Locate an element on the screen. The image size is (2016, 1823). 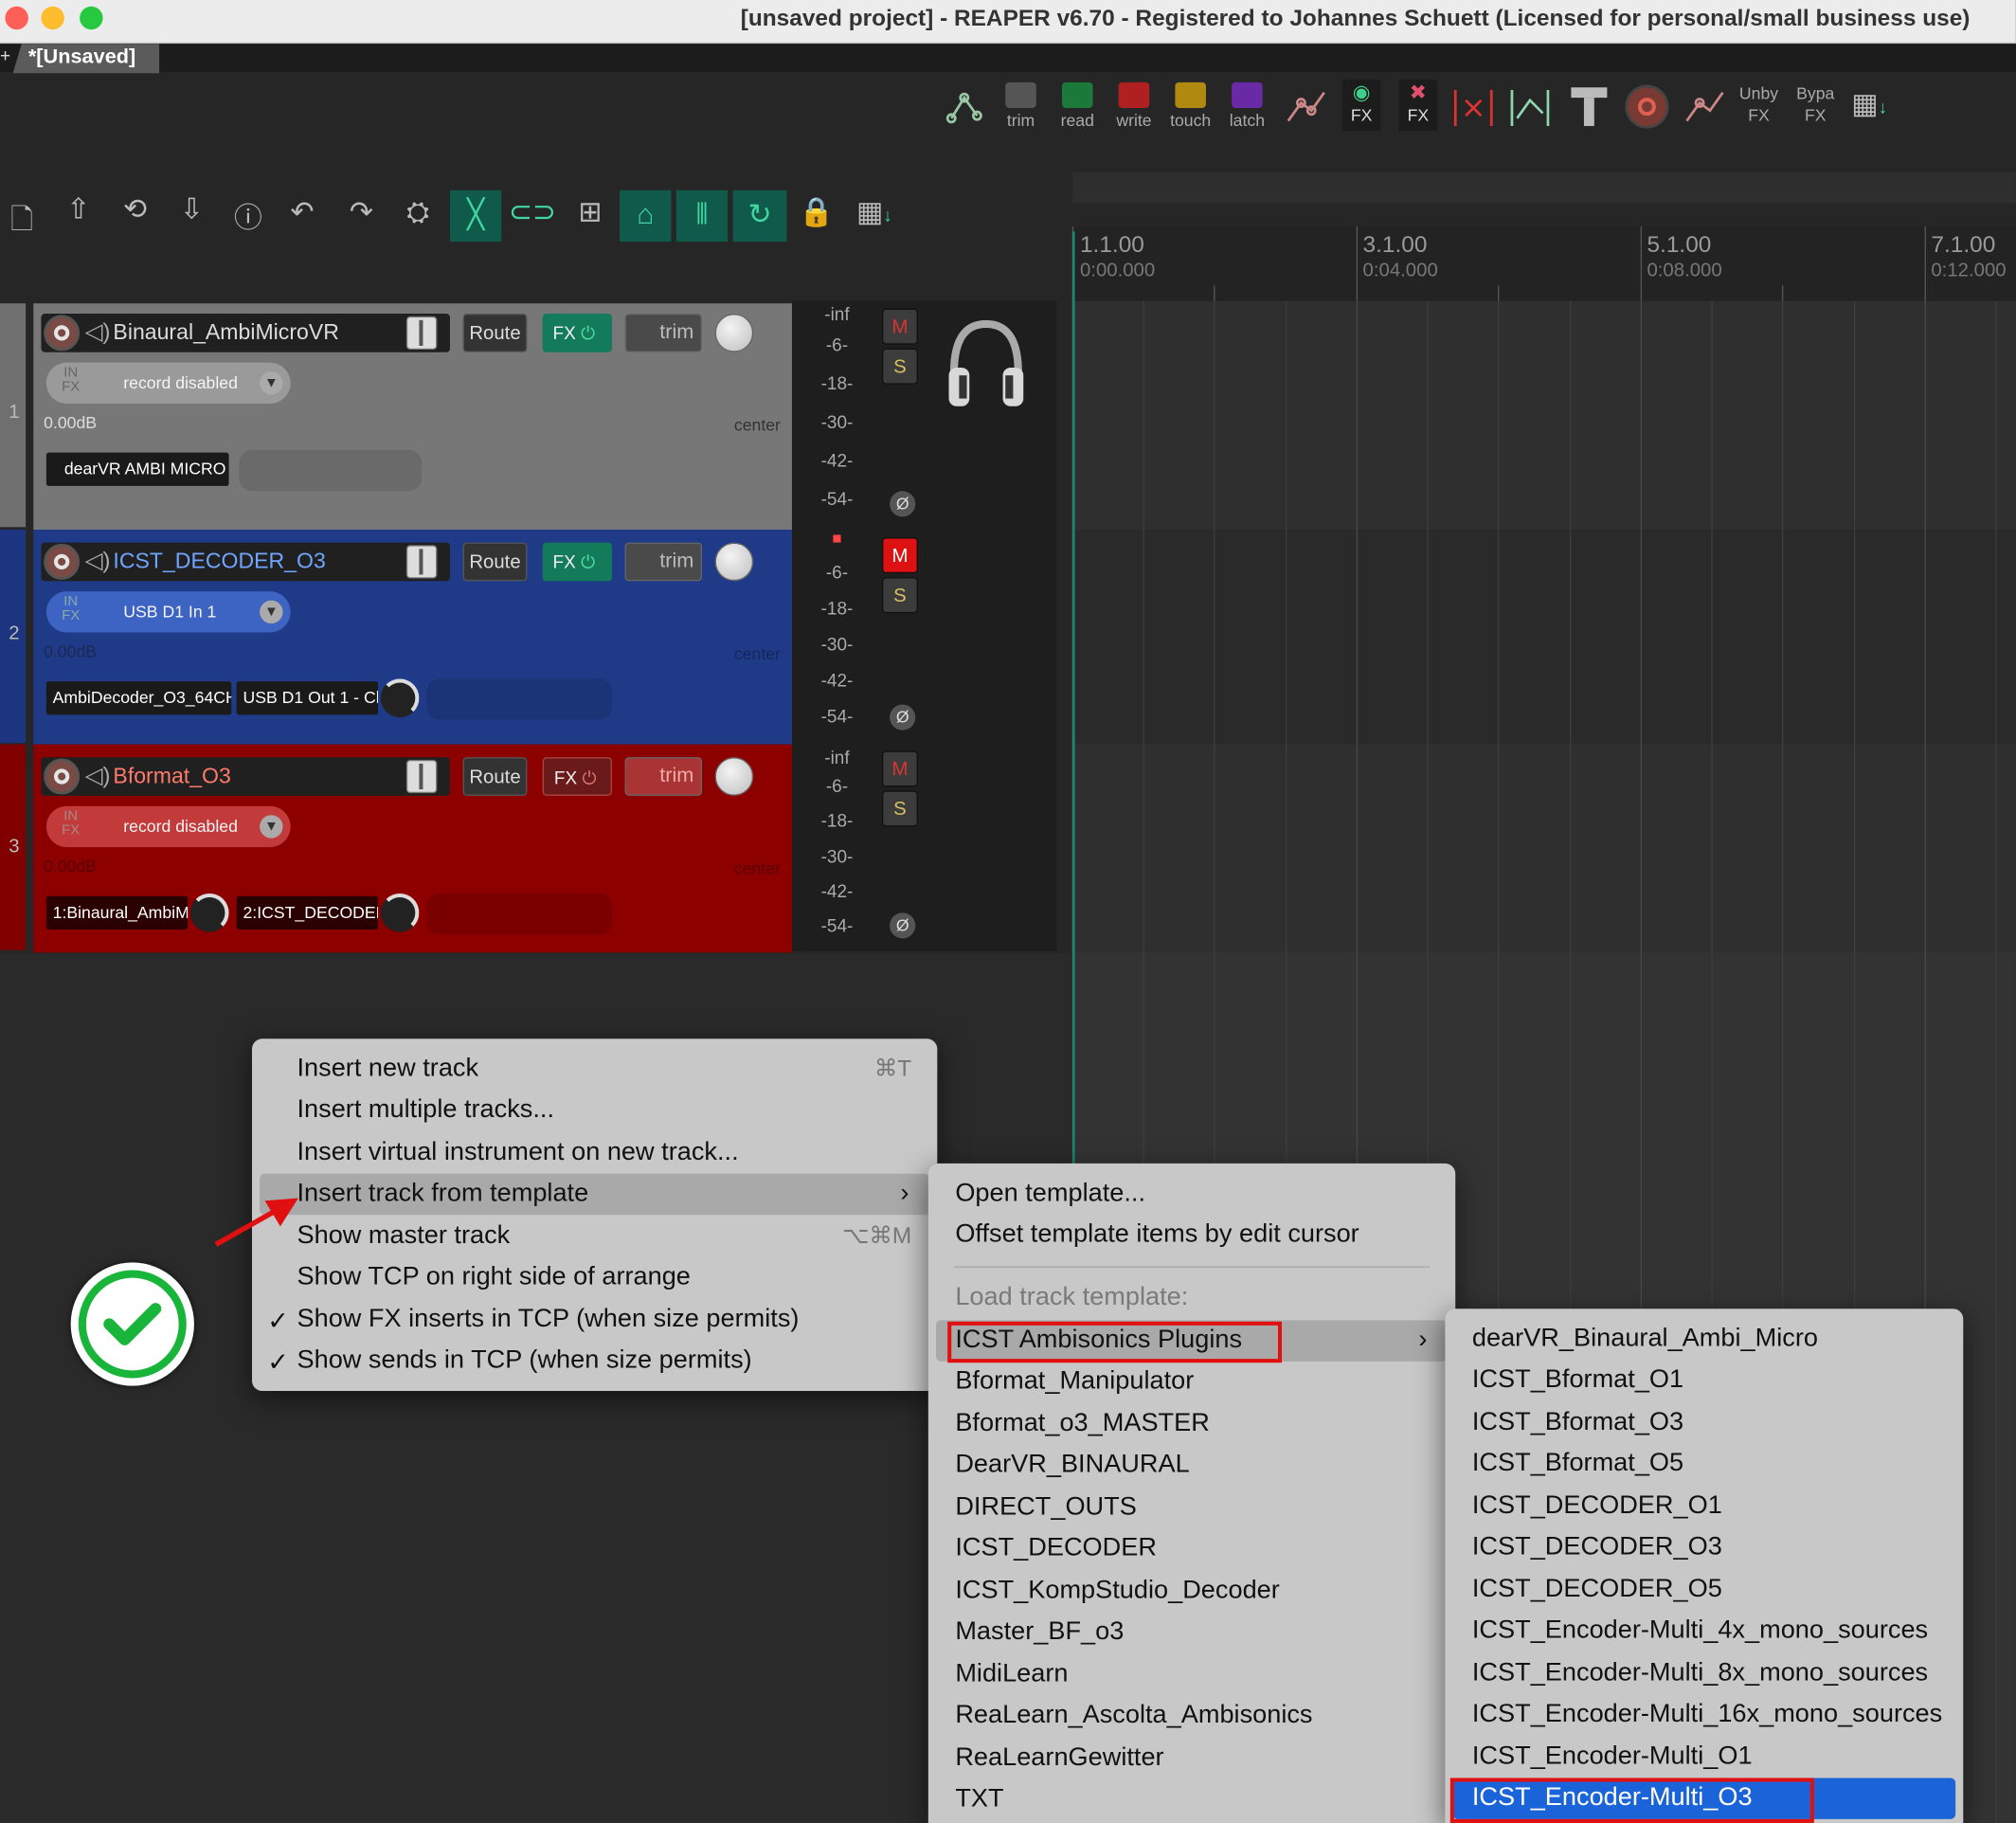
in-fx-icon: IN FX is located at coordinates (71, 609).